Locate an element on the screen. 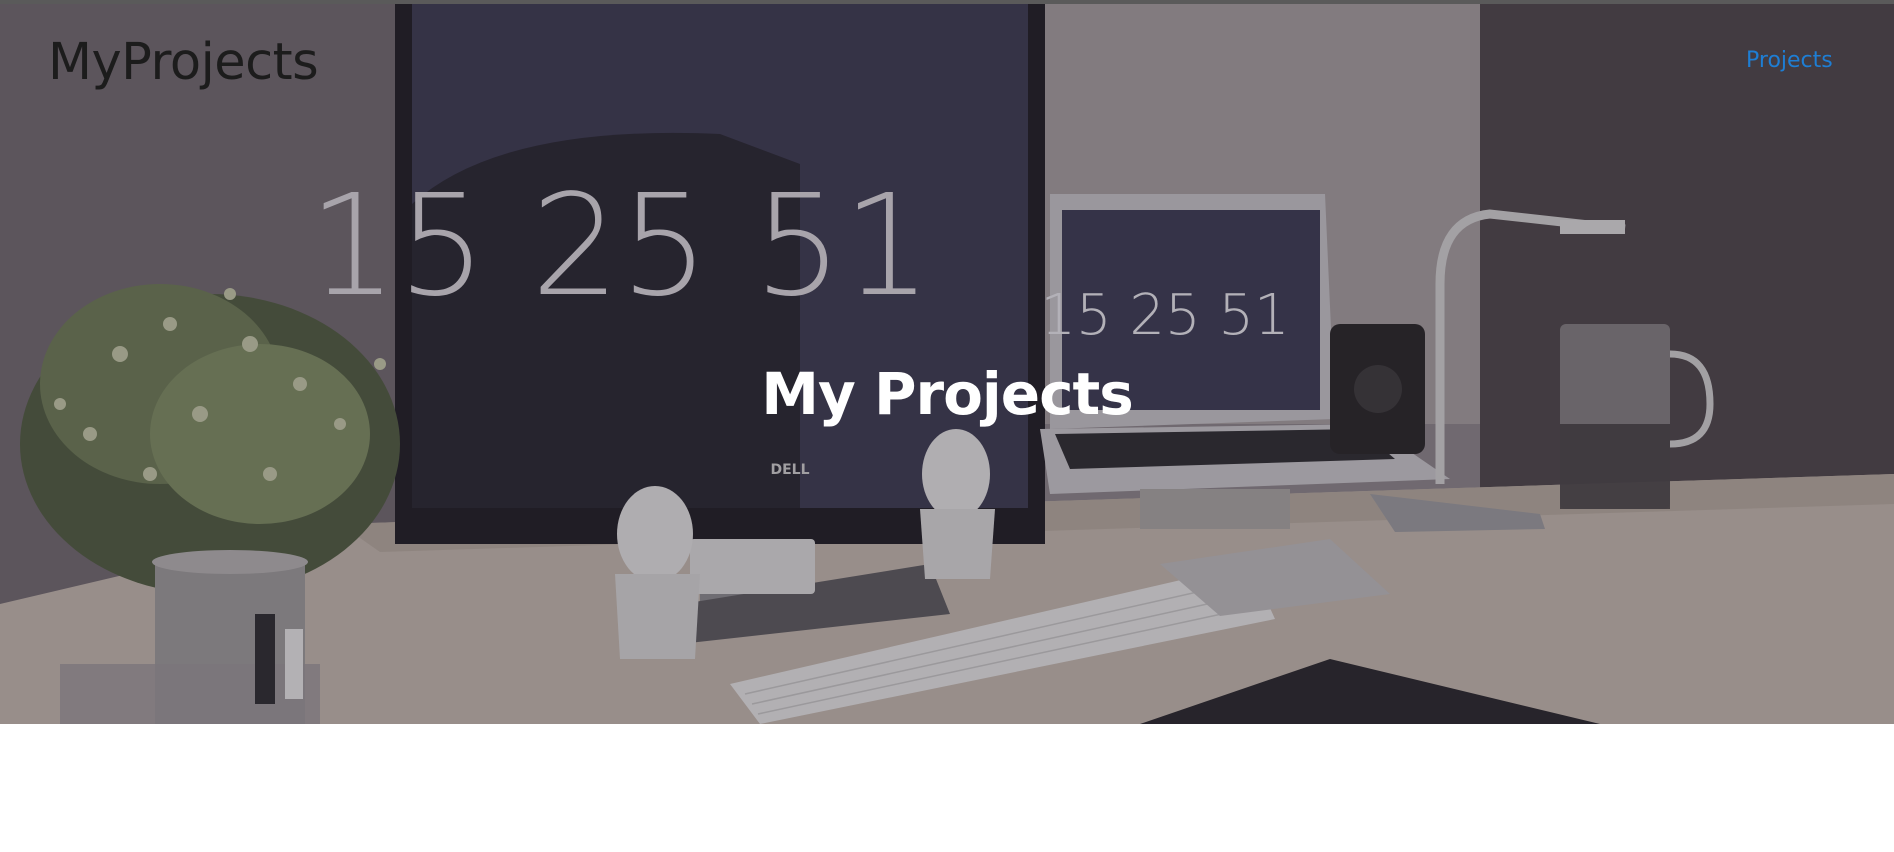 This screenshot has height=852, width=1894. brand-logo-link: MyProjects is located at coordinates (183, 62).